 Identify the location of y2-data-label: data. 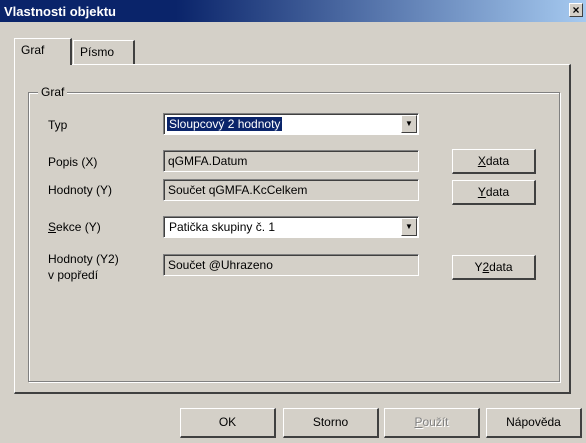
(501, 267).